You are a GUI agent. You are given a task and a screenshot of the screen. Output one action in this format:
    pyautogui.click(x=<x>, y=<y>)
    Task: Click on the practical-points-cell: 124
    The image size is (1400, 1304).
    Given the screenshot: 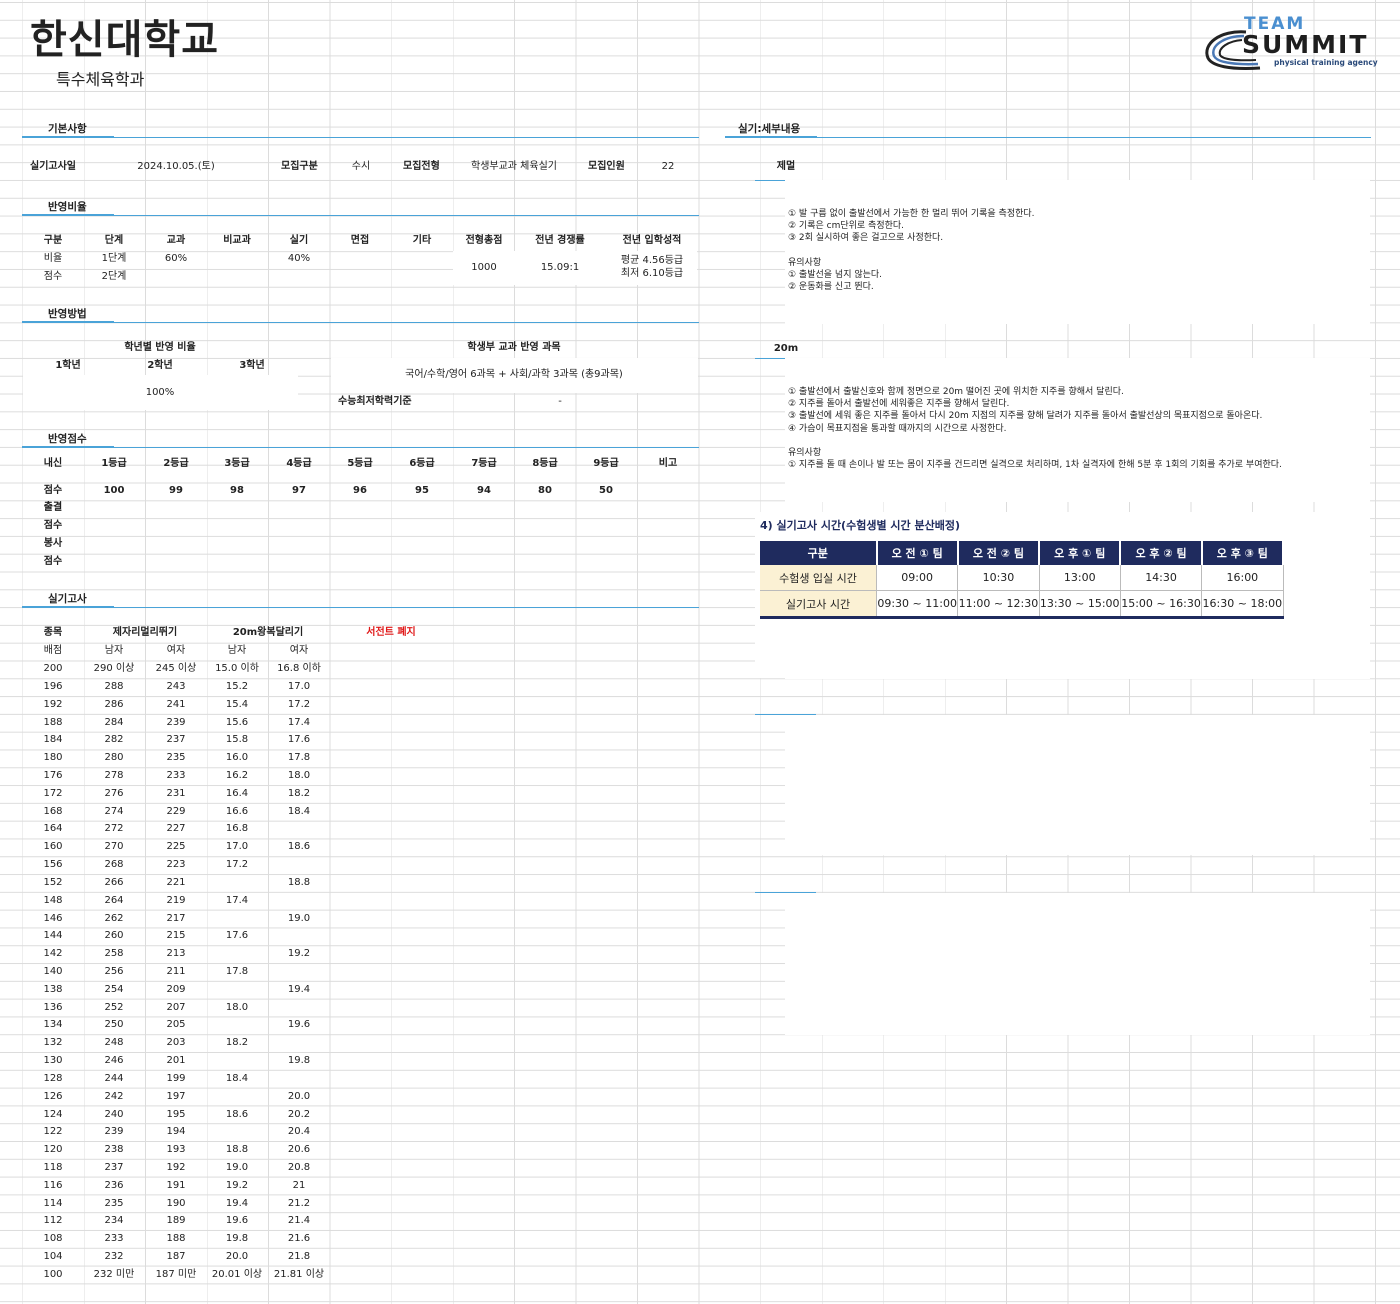 What is the action you would take?
    pyautogui.click(x=53, y=1114)
    